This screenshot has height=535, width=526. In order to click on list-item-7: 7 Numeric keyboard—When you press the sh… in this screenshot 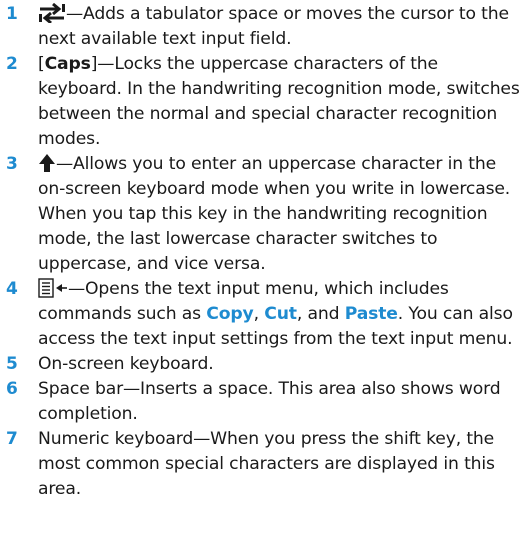, I will do `click(263, 464)`.